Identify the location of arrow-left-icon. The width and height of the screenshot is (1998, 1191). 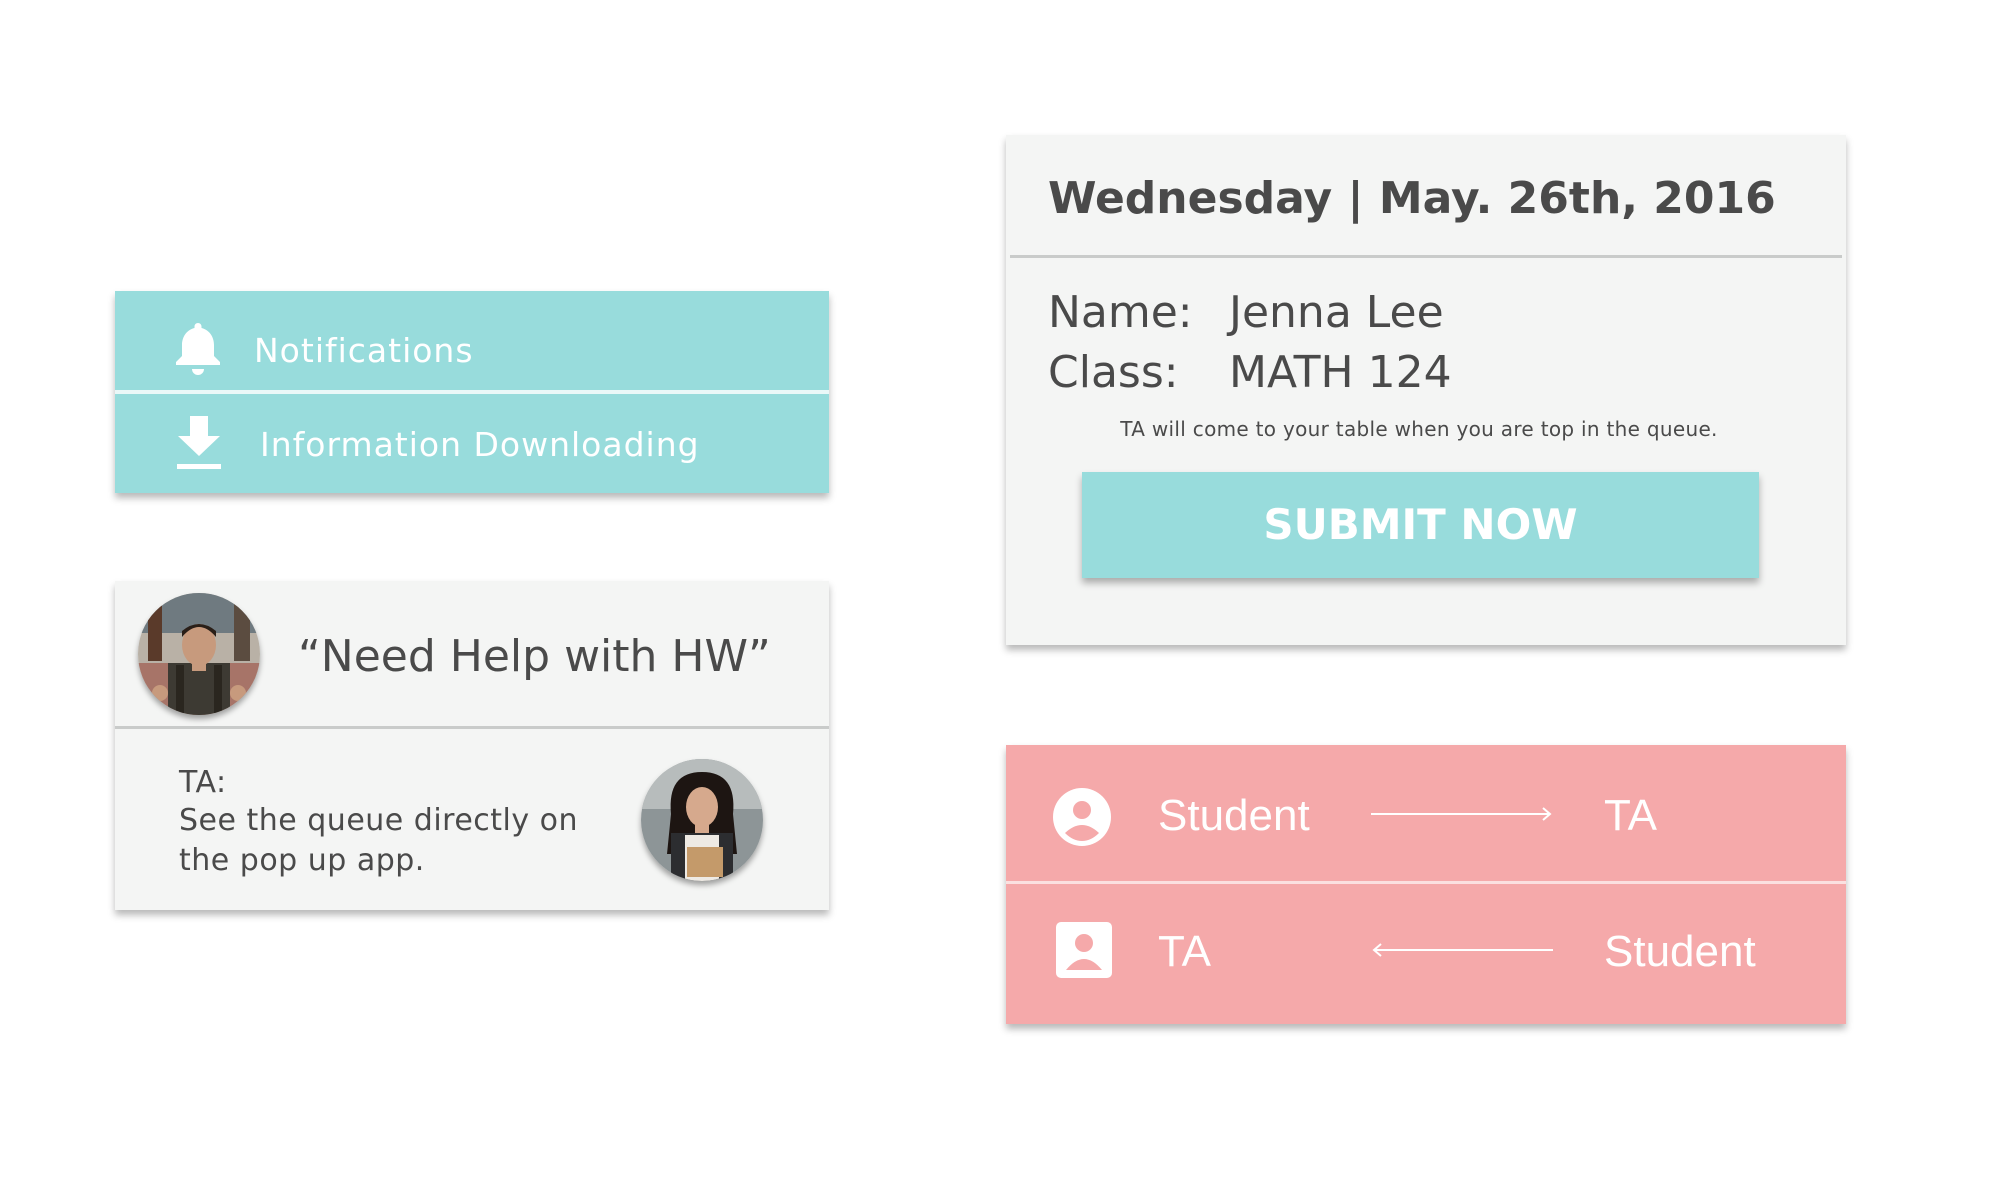
(1462, 950).